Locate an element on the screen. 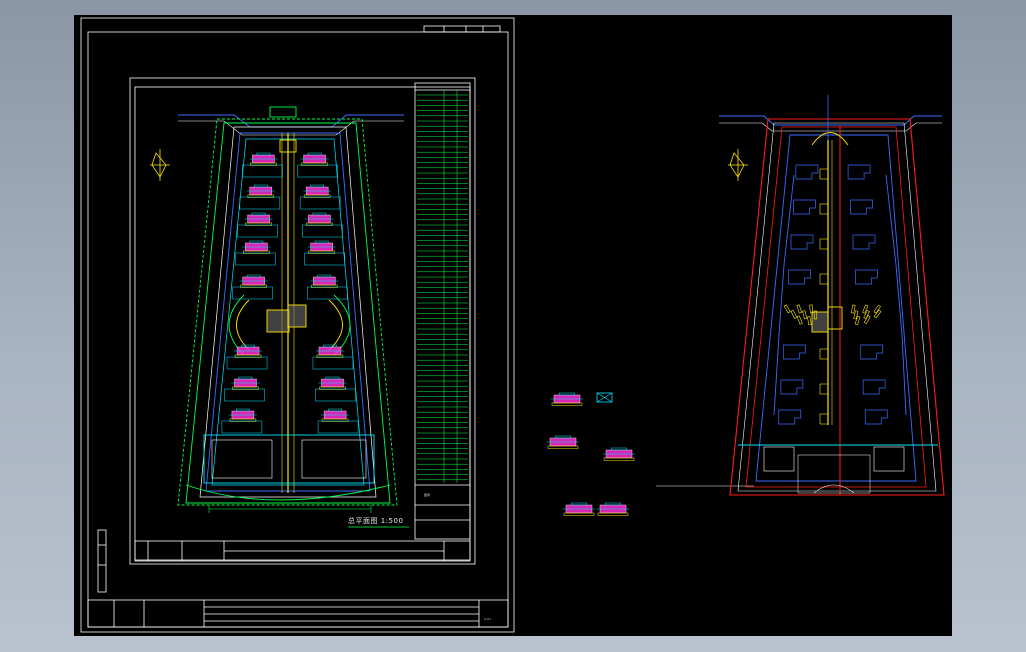 This screenshot has width=1026, height=652. left-site-plan is located at coordinates (290, 309).